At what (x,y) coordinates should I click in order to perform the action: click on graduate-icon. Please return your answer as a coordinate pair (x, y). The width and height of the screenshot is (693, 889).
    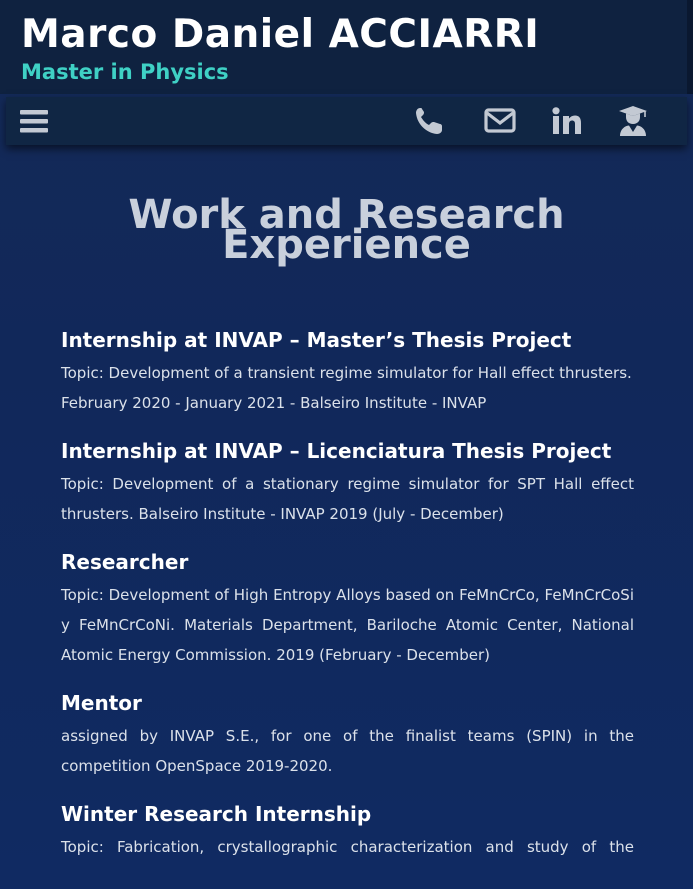
    Looking at the image, I should click on (633, 121).